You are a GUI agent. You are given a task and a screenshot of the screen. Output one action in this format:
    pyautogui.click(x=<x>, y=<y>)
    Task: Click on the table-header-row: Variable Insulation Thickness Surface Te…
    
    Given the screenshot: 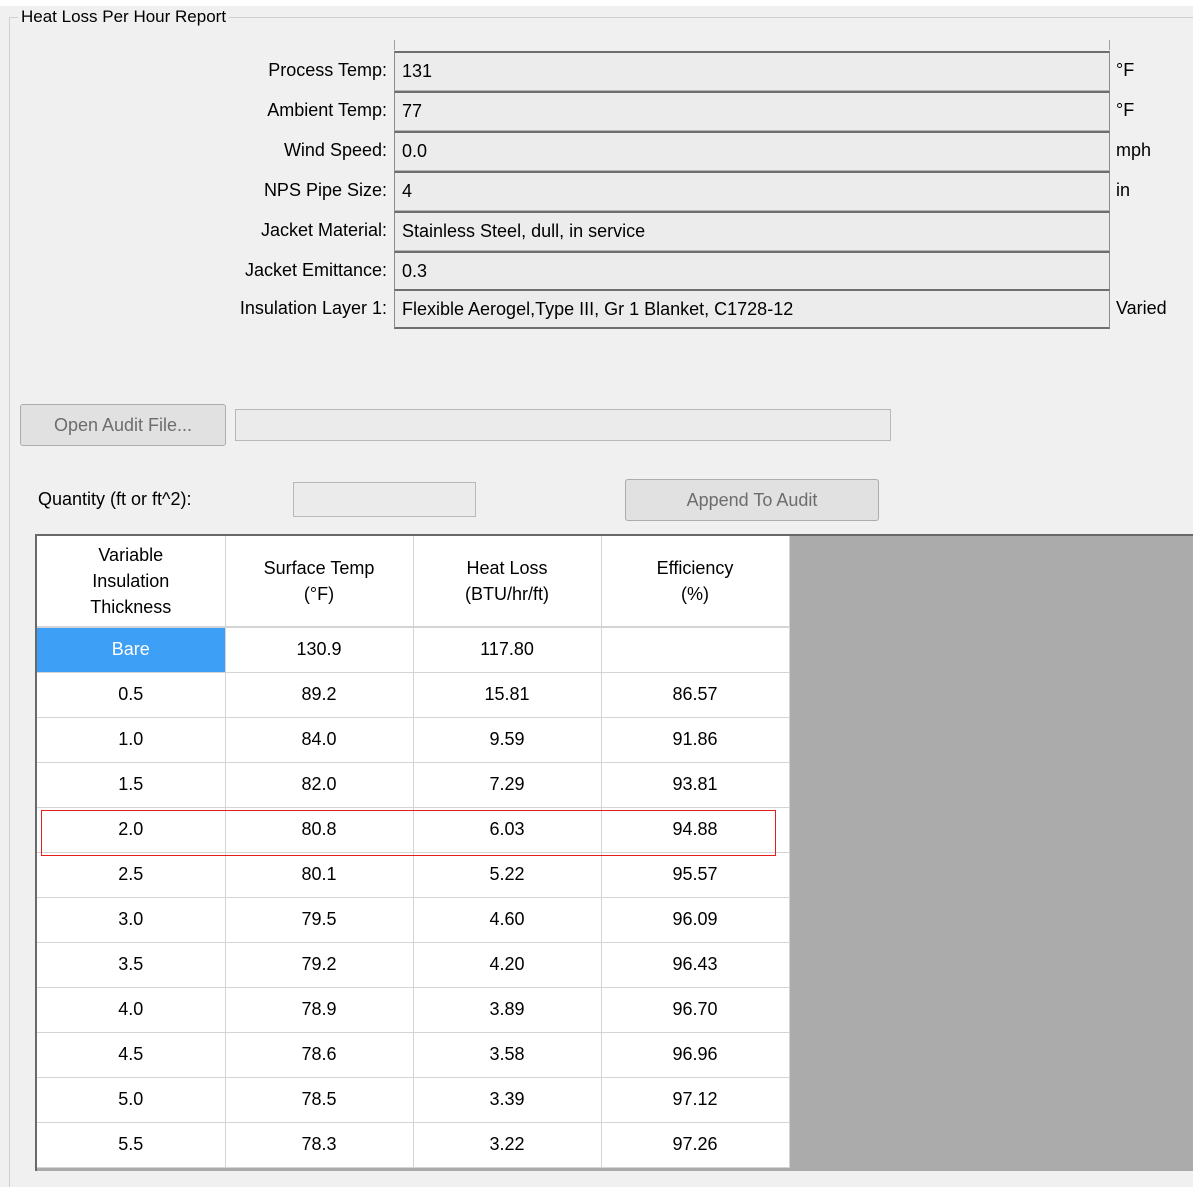 What is the action you would take?
    pyautogui.click(x=413, y=582)
    